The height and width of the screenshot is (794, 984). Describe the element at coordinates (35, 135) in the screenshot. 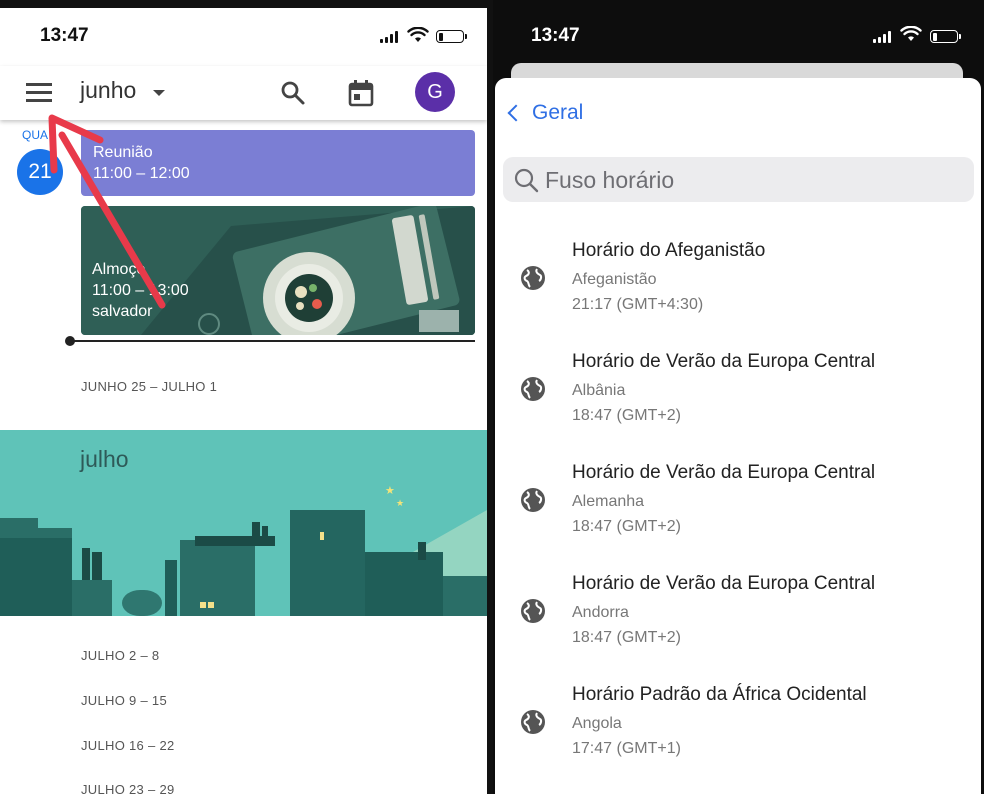

I see `day-of-week: QUA` at that location.